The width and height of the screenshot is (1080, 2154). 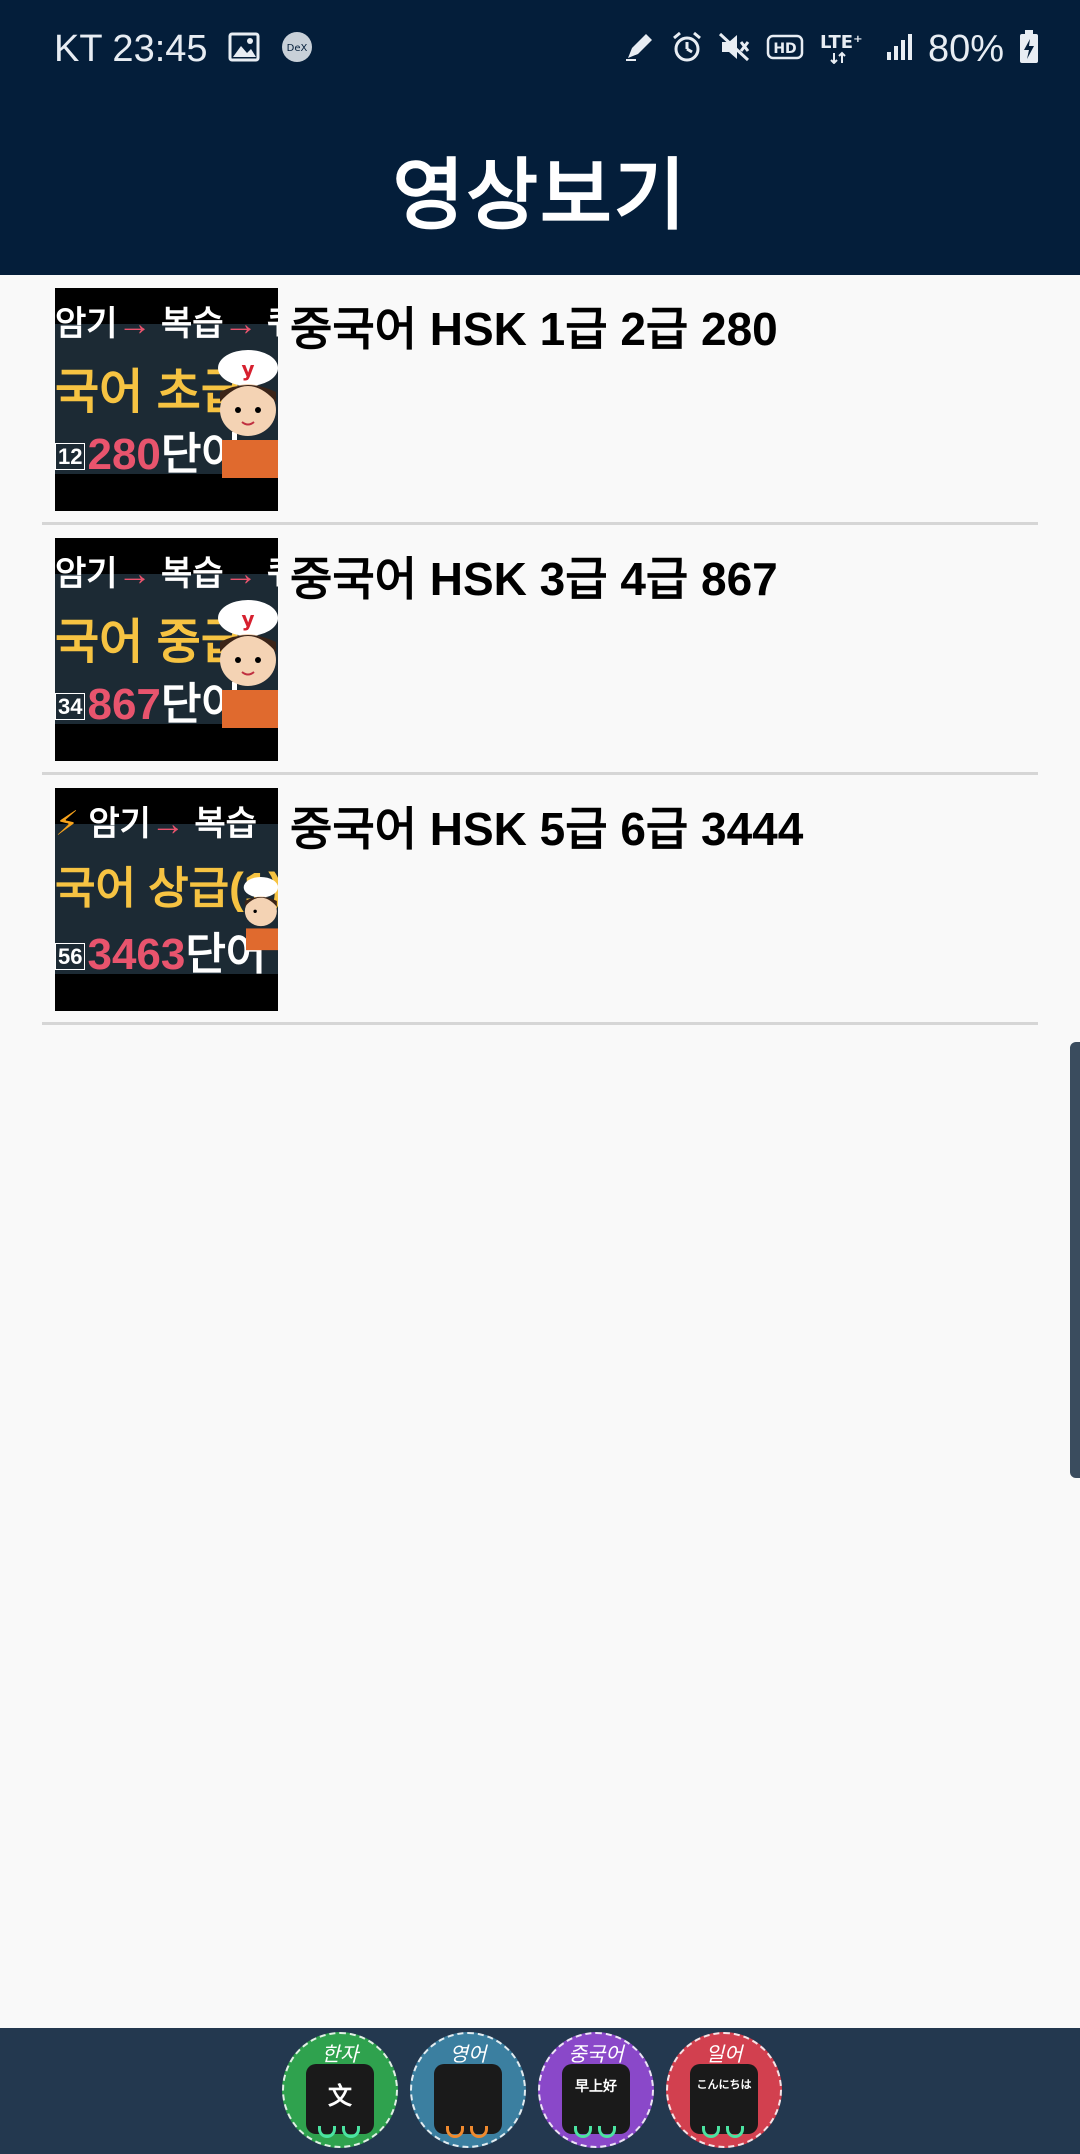 I want to click on page-title: 영상보기, so click(x=540, y=194).